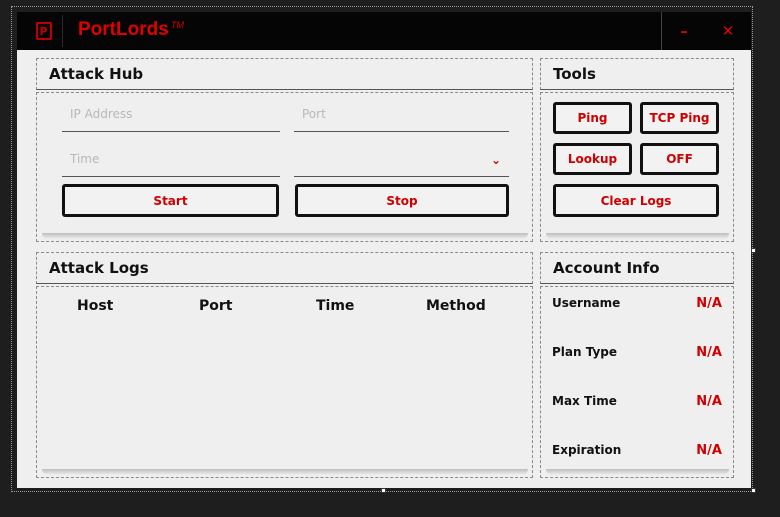 Image resolution: width=780 pixels, height=517 pixels. What do you see at coordinates (123, 29) in the screenshot?
I see `app-title: PortLords` at bounding box center [123, 29].